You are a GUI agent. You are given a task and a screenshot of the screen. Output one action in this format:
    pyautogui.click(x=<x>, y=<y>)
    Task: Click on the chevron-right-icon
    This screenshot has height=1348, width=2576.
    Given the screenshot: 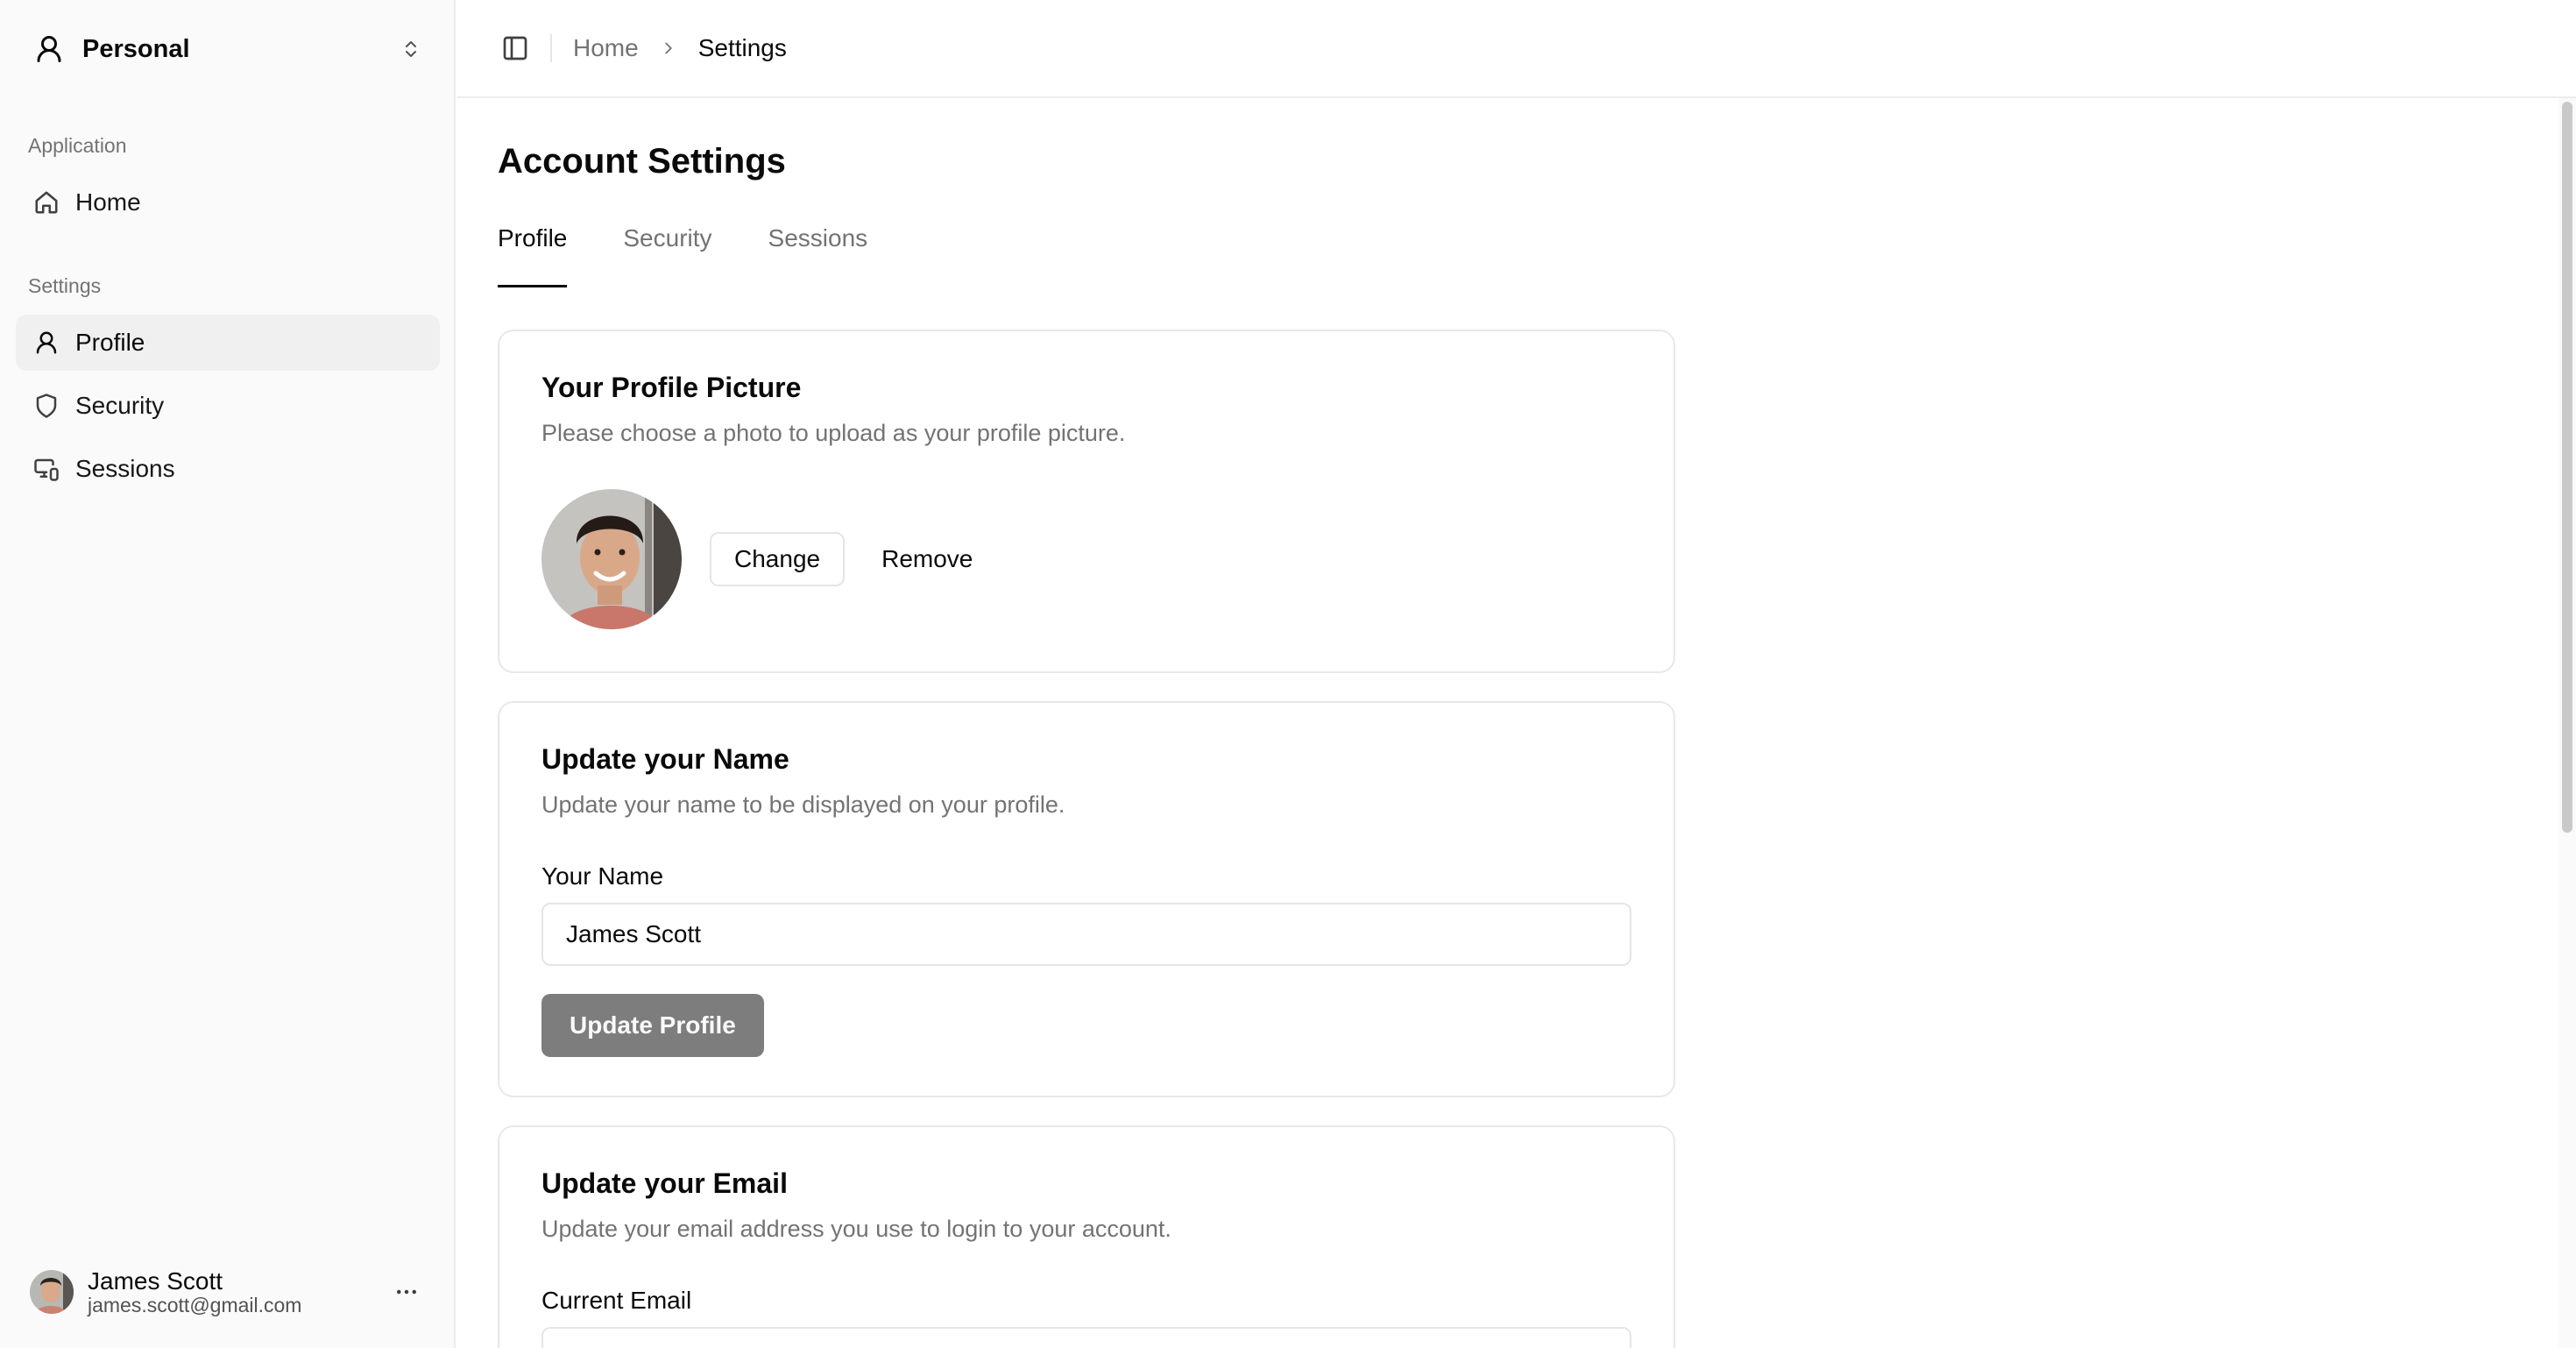 What is the action you would take?
    pyautogui.click(x=668, y=48)
    